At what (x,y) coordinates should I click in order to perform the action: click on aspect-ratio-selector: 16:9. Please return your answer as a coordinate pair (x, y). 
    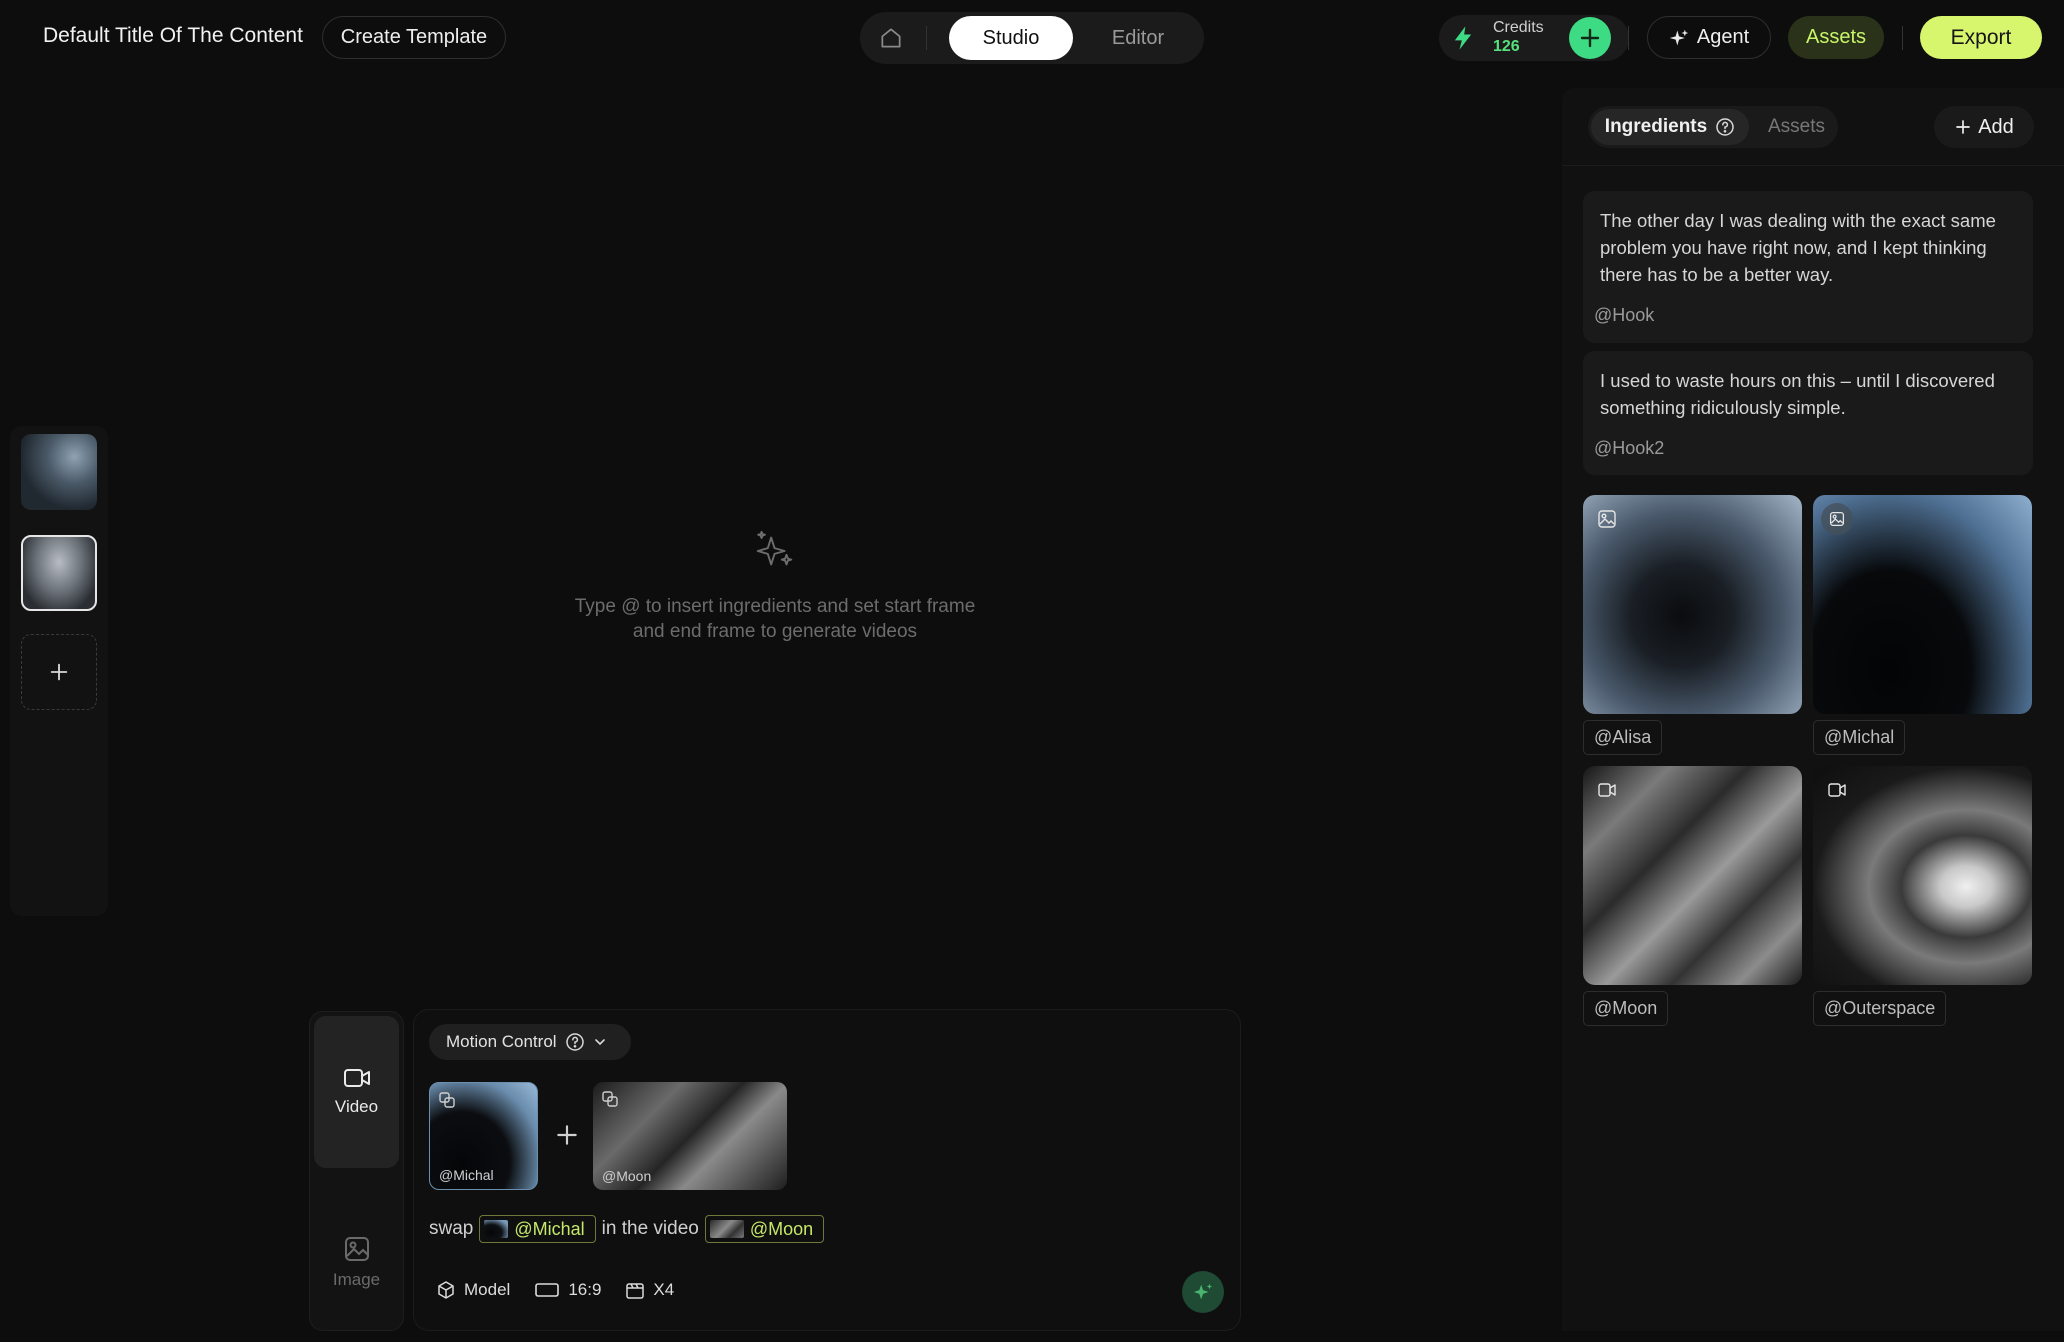
    Looking at the image, I should click on (567, 1290).